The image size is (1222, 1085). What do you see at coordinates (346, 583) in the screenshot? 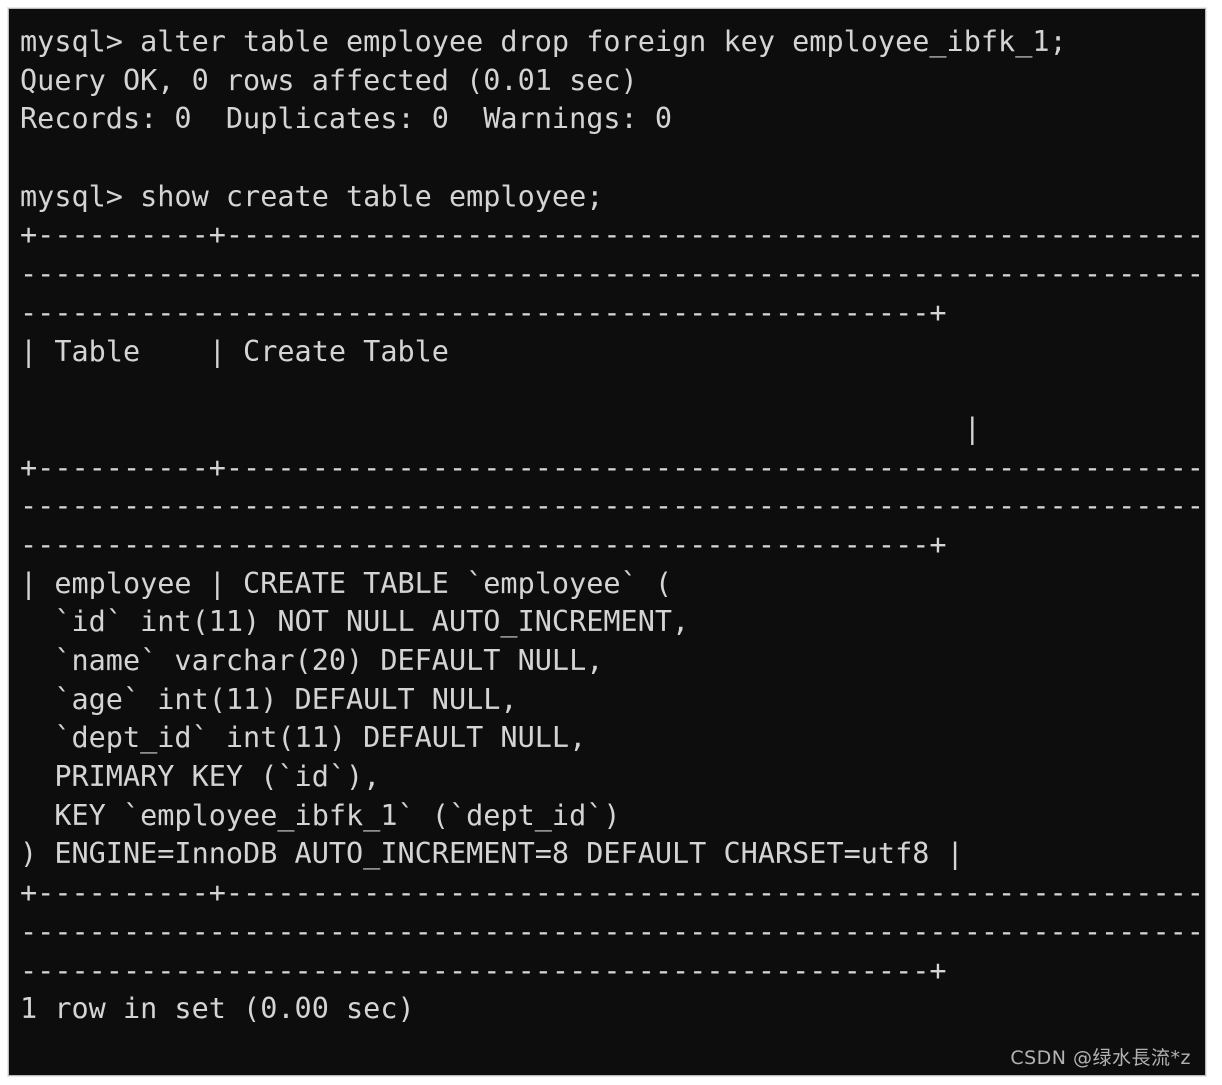
I see `terminal-line: | employee | CREATE TABLE `employee` (` at bounding box center [346, 583].